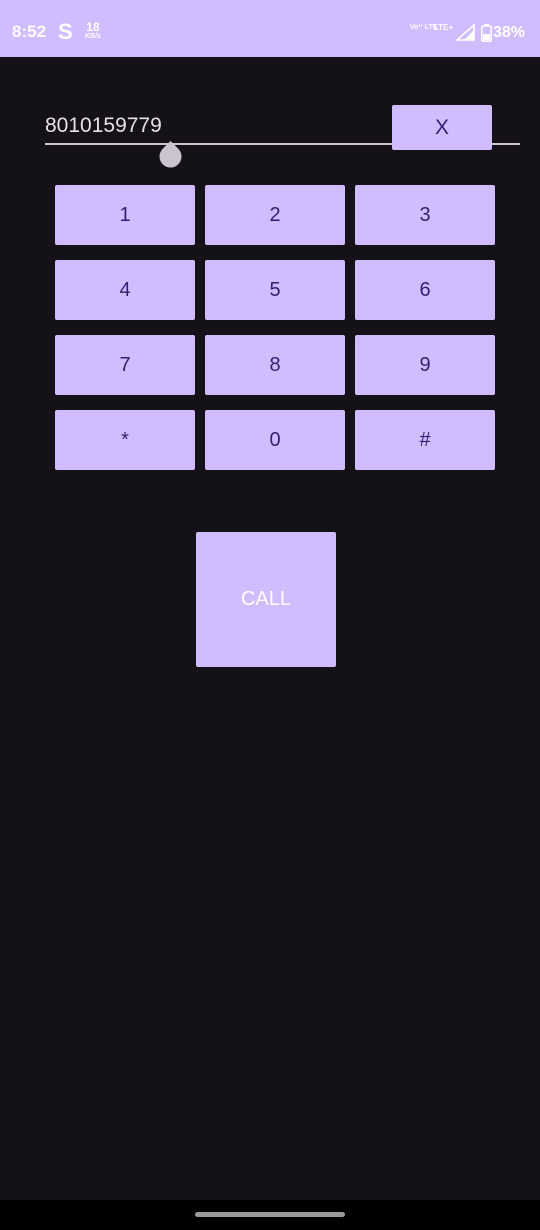 The height and width of the screenshot is (1230, 540). What do you see at coordinates (125, 215) in the screenshot?
I see `key-1: 1` at bounding box center [125, 215].